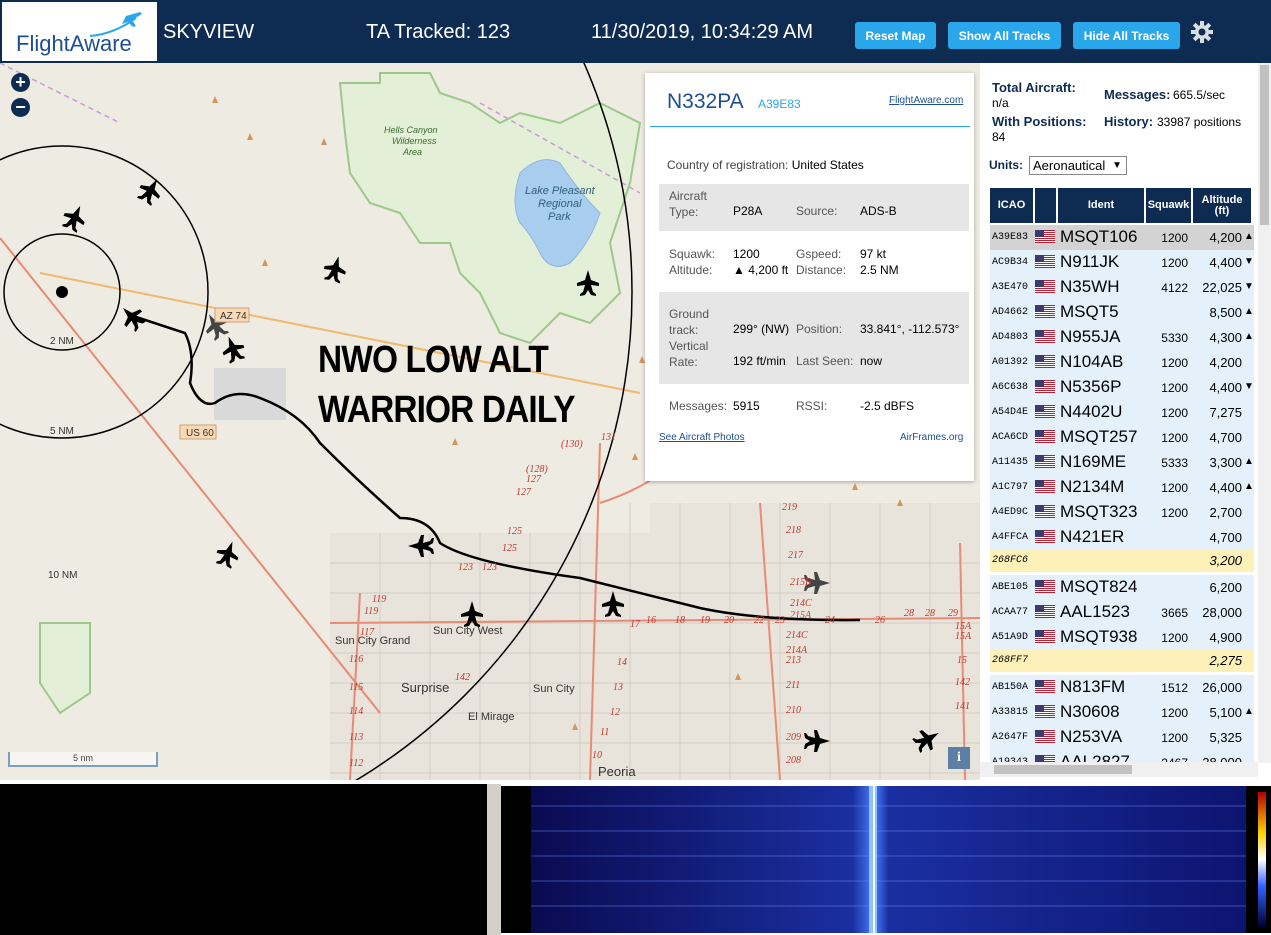 The image size is (1271, 935). What do you see at coordinates (1010, 560) in the screenshot?
I see `icao-cell: 268FC6` at bounding box center [1010, 560].